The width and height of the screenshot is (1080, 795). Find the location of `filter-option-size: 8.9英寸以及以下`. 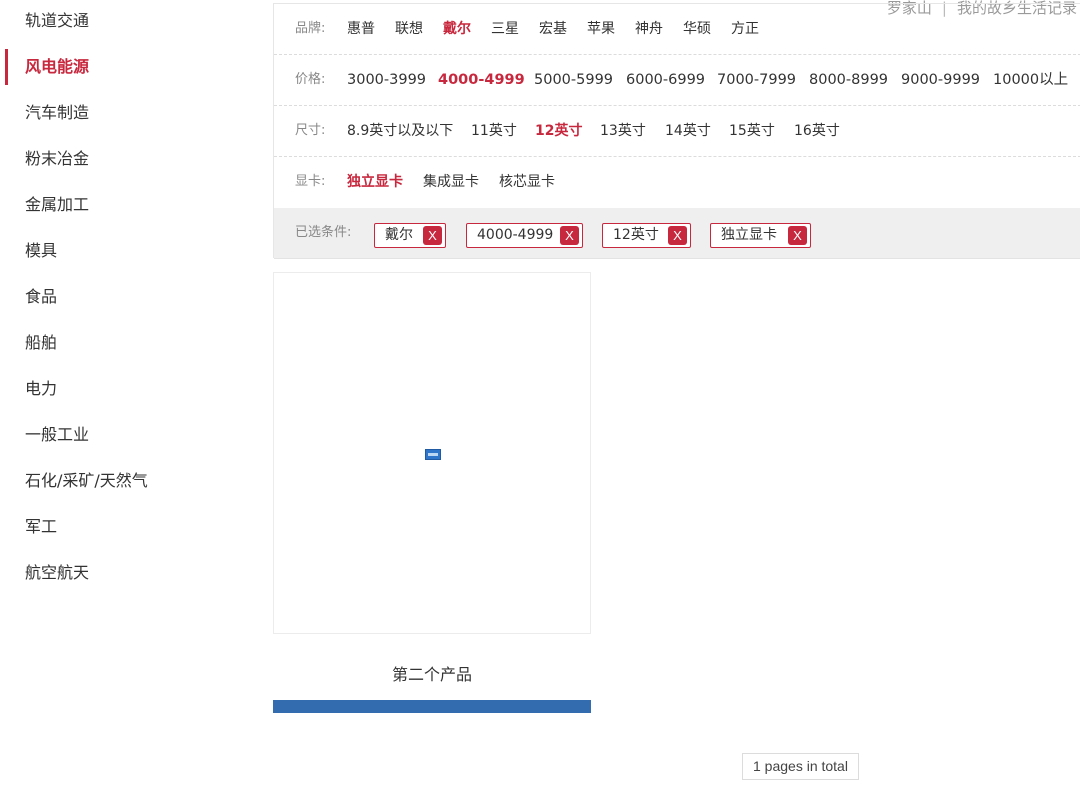

filter-option-size: 8.9英寸以及以下 is located at coordinates (400, 131).